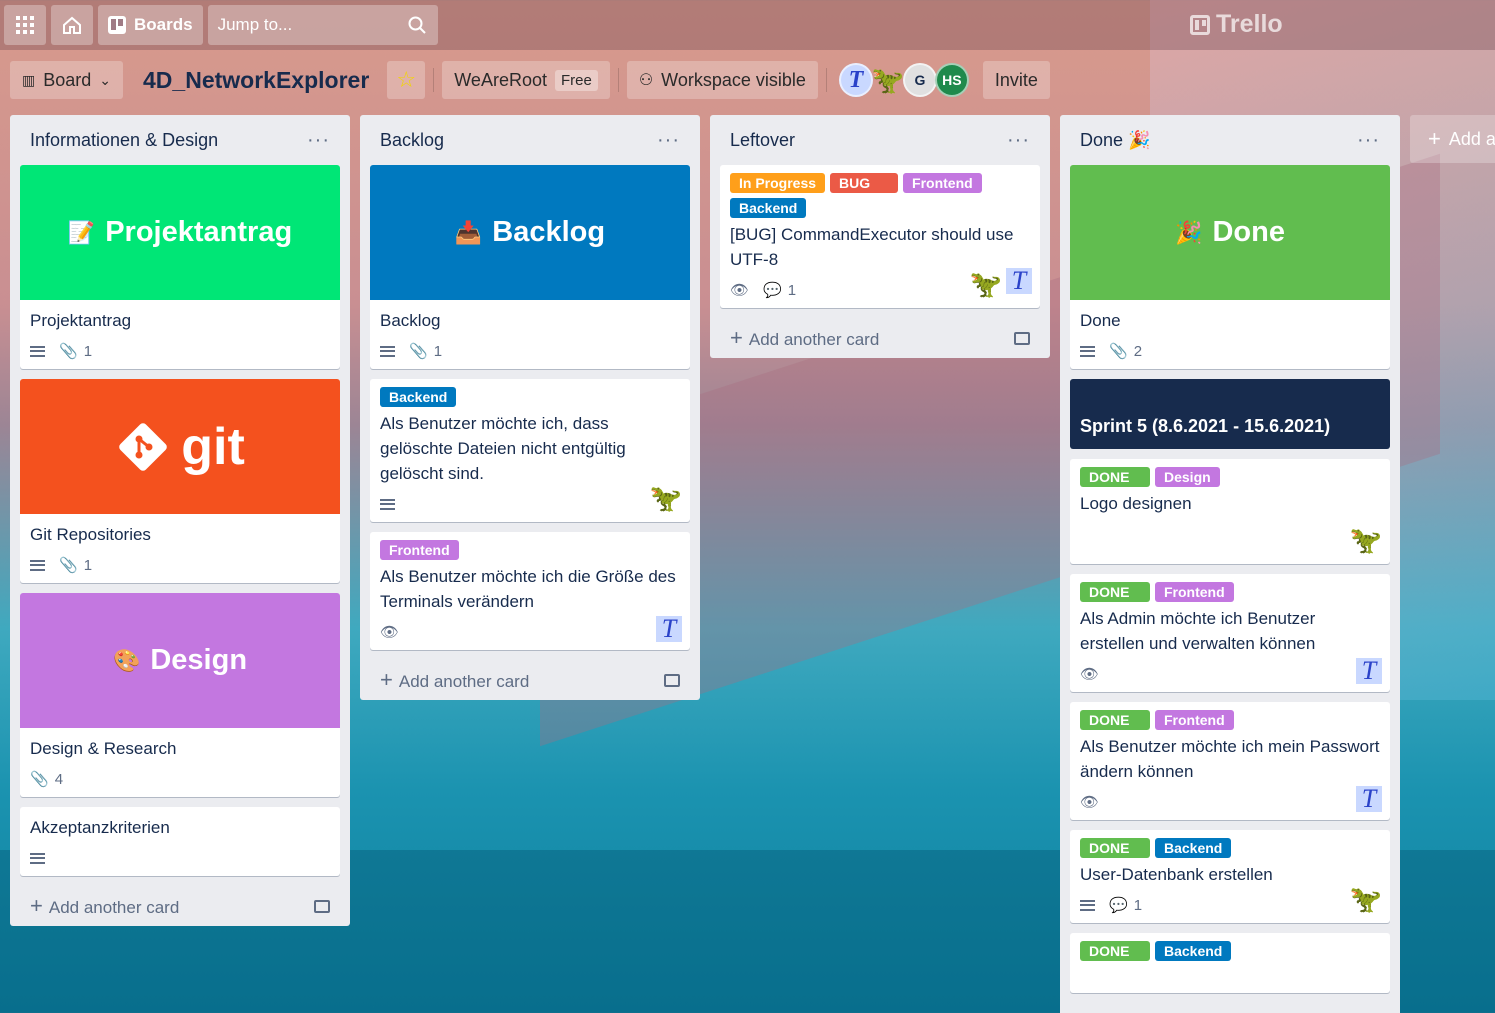 The width and height of the screenshot is (1495, 1013). What do you see at coordinates (410, 320) in the screenshot?
I see `card-title: Backlog` at bounding box center [410, 320].